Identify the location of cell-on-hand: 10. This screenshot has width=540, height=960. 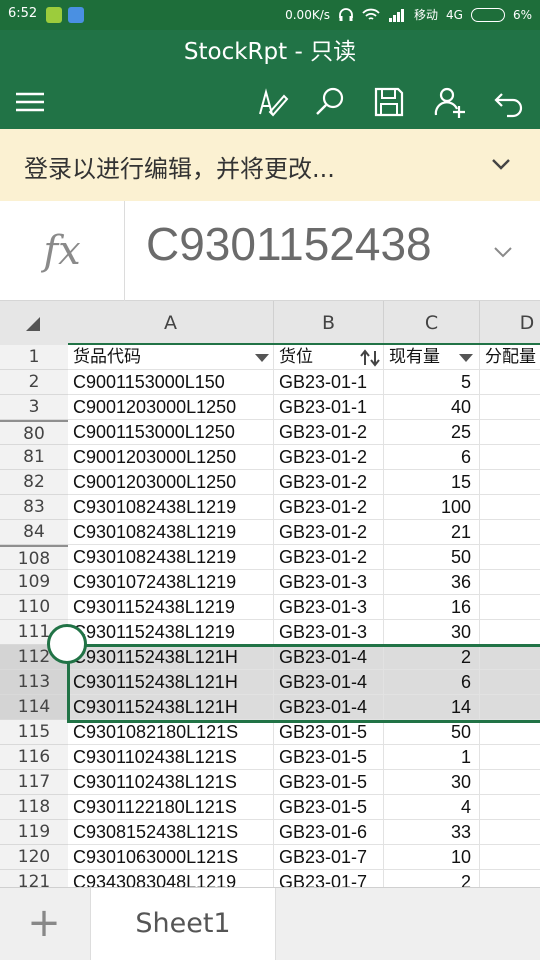
(432, 857).